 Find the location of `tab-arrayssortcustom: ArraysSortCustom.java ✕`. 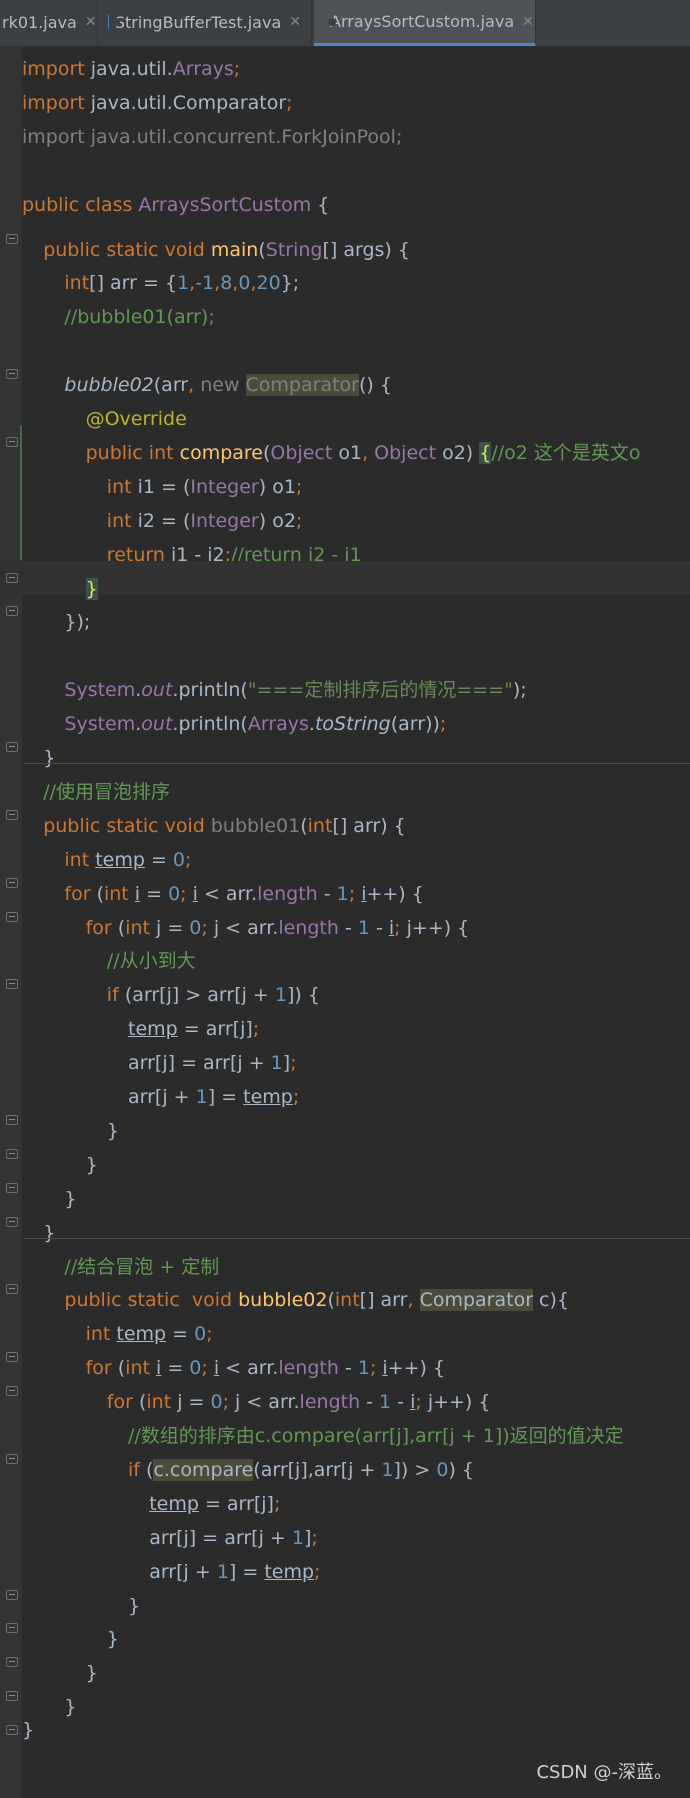

tab-arrayssortcustom: ArraysSortCustom.java ✕ is located at coordinates (425, 23).